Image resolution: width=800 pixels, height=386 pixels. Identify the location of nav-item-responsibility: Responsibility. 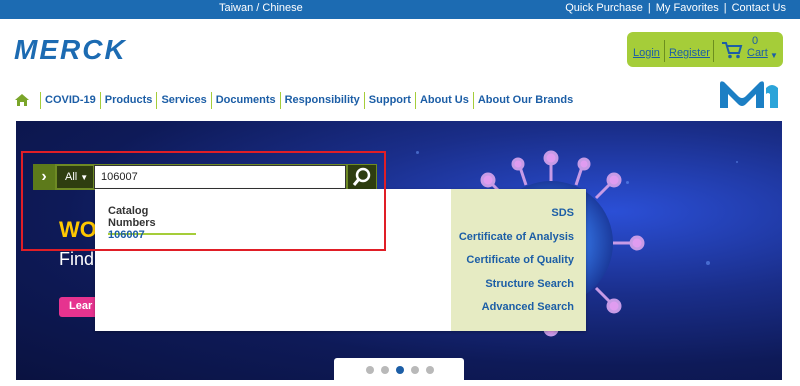
(321, 100).